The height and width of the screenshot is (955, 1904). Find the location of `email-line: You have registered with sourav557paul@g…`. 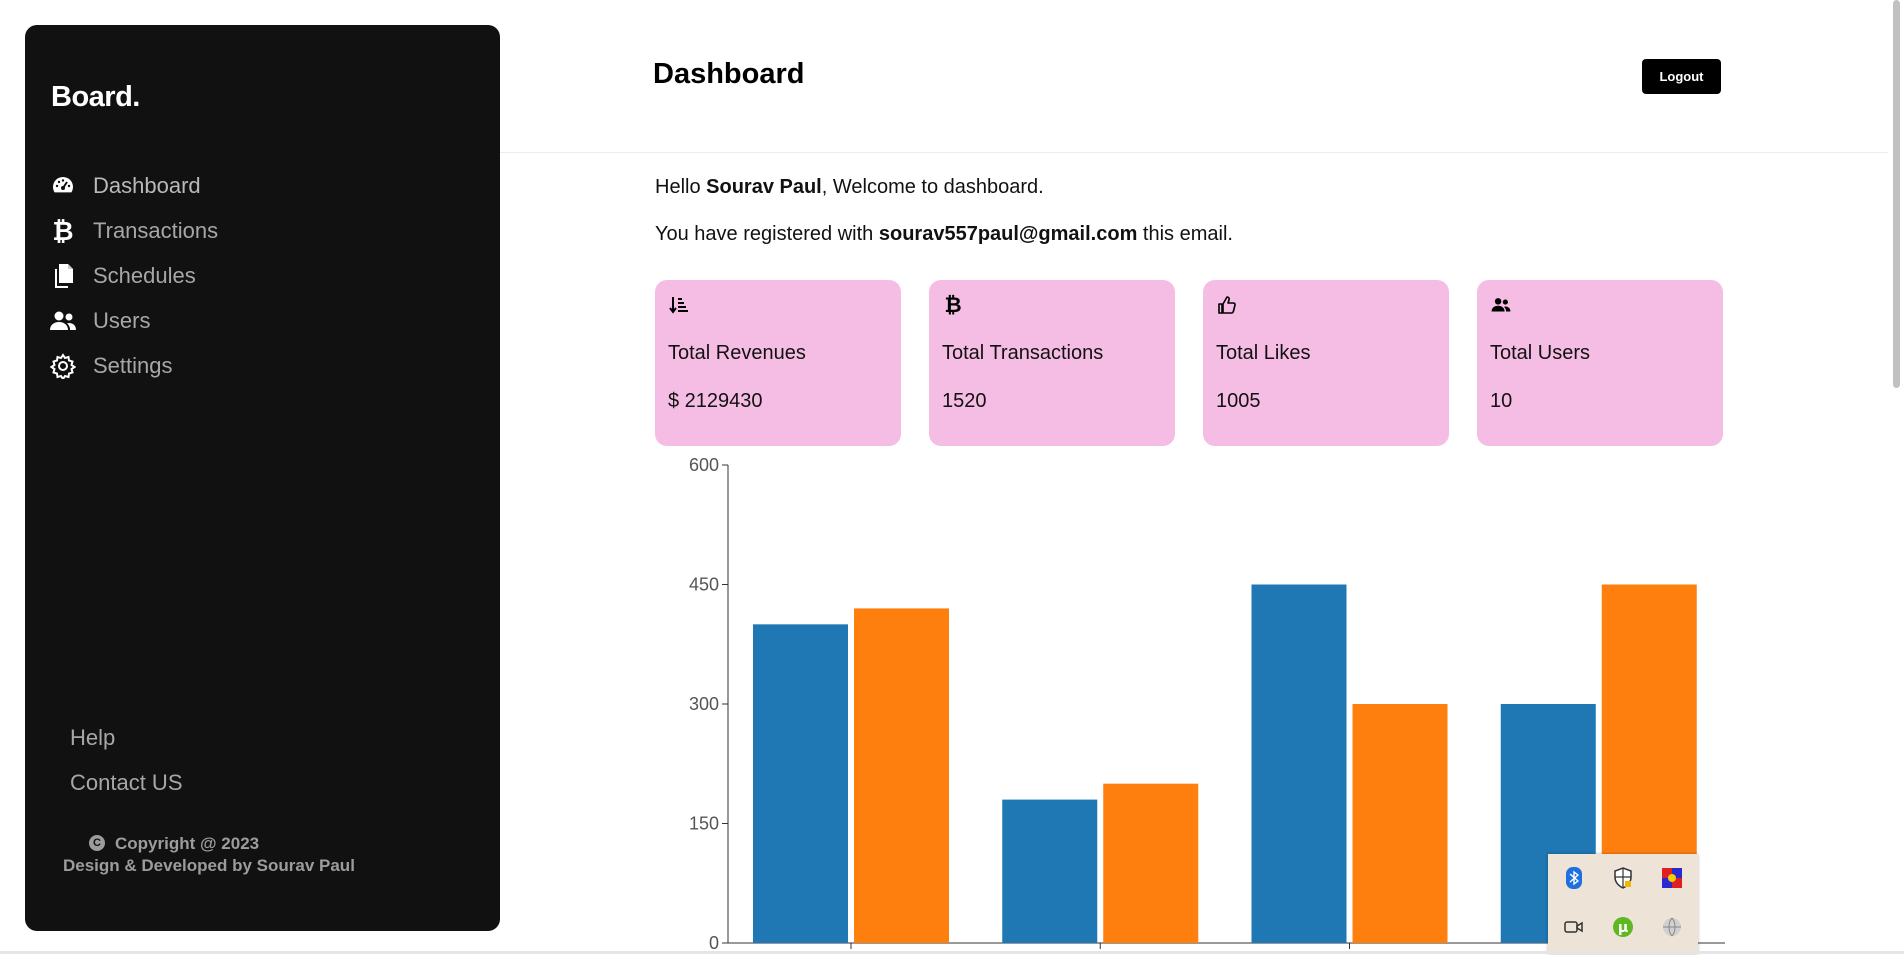

email-line: You have registered with sourav557paul@g… is located at coordinates (944, 234).